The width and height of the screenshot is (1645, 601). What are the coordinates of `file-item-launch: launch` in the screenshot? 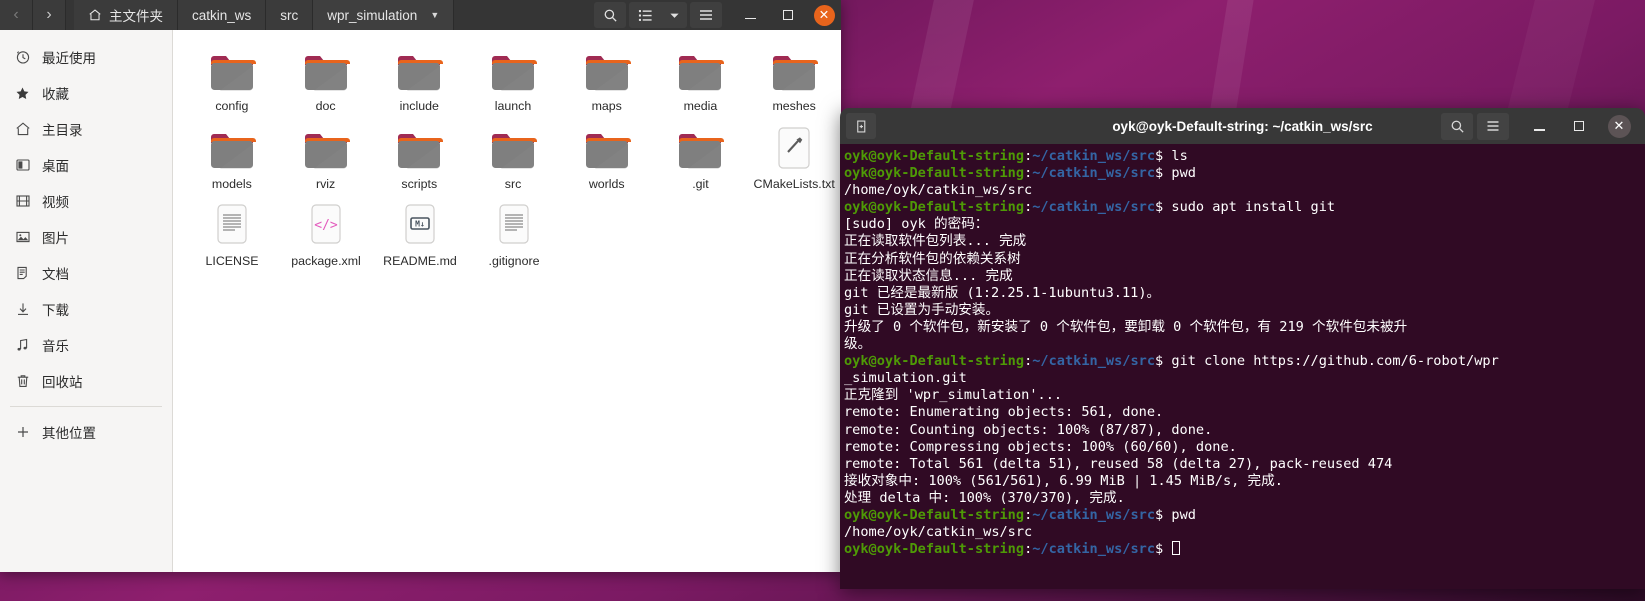 It's located at (513, 79).